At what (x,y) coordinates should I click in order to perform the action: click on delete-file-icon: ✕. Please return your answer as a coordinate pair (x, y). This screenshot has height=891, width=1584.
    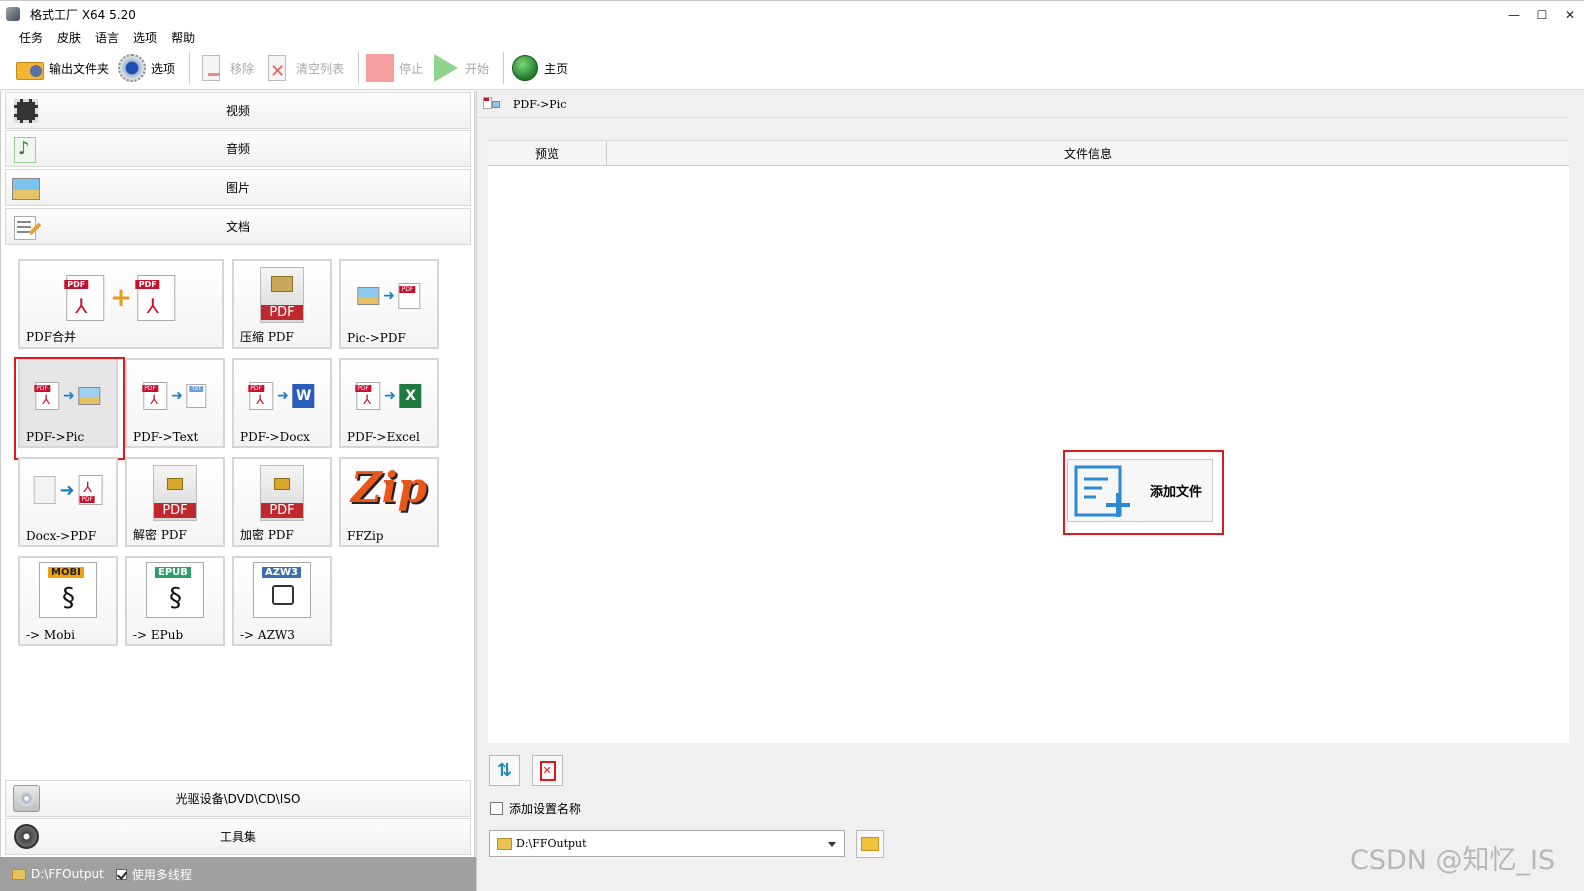
    Looking at the image, I should click on (547, 770).